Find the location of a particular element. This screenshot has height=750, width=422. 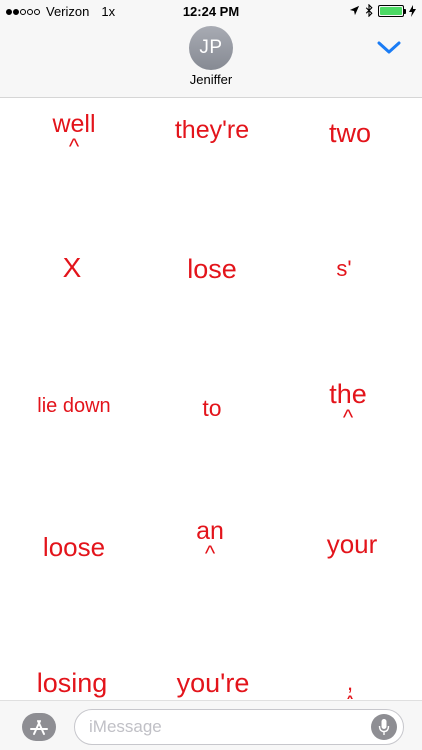

microphone-button is located at coordinates (384, 727).